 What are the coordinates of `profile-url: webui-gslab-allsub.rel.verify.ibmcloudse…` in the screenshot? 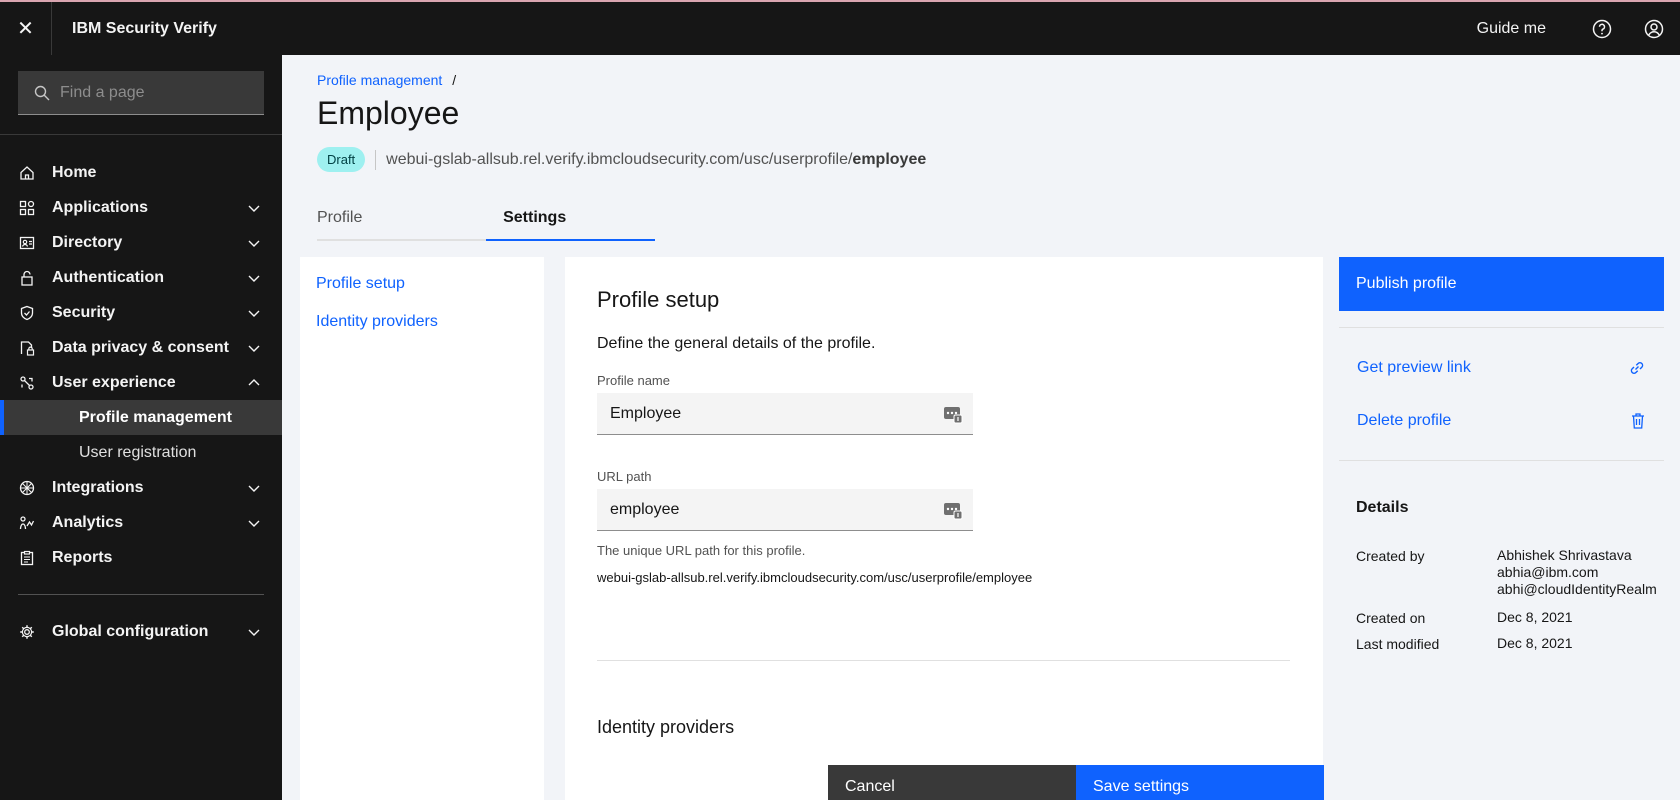 It's located at (656, 160).